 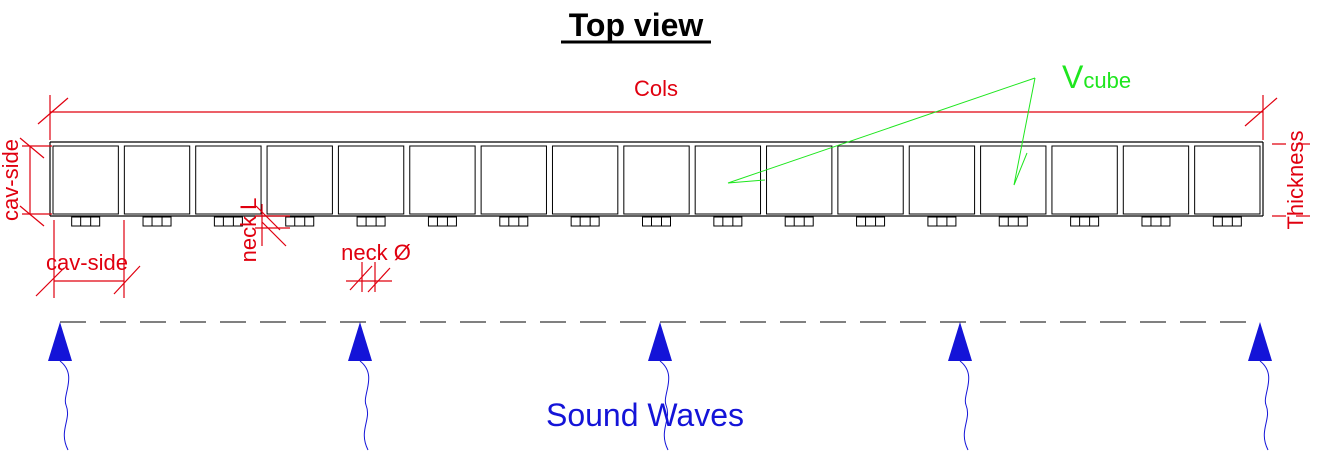 What do you see at coordinates (376, 252) in the screenshot?
I see `neck-diameter-label: neck Ø` at bounding box center [376, 252].